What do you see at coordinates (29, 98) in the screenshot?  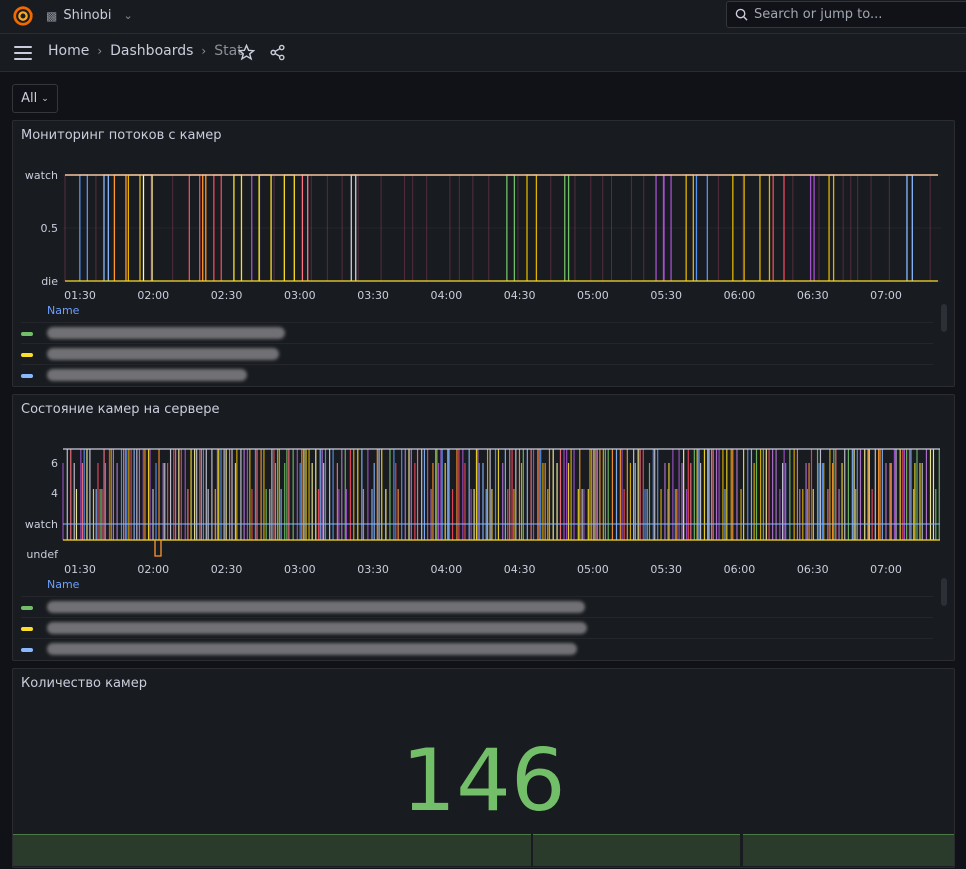 I see `variable-value: All` at bounding box center [29, 98].